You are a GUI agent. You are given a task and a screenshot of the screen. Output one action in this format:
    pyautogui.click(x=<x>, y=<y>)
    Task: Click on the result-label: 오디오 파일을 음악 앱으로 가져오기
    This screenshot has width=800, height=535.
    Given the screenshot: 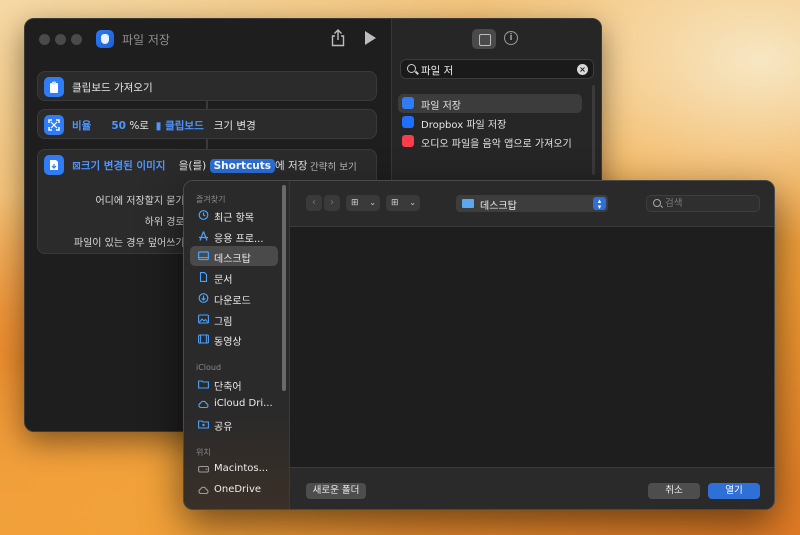 What is the action you would take?
    pyautogui.click(x=496, y=144)
    